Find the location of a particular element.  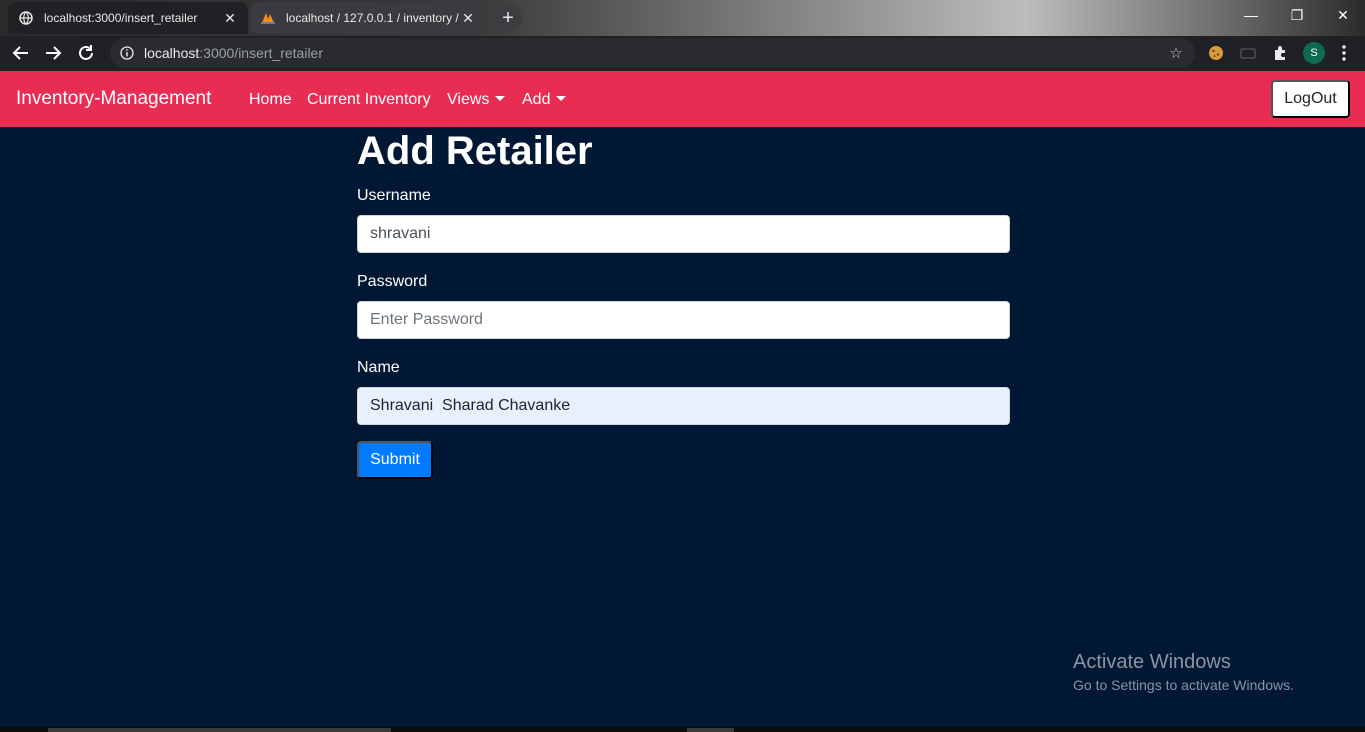

activate-windows-title: Activate Windows is located at coordinates (1152, 662).